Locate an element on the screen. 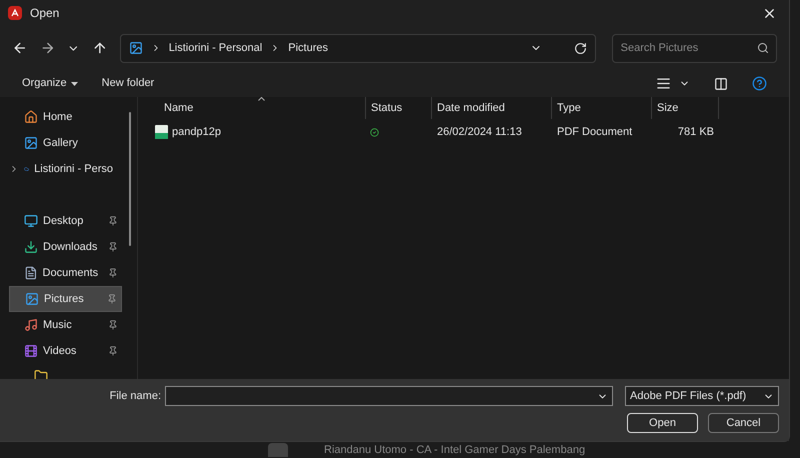  sidebar-label: Desktop is located at coordinates (63, 221).